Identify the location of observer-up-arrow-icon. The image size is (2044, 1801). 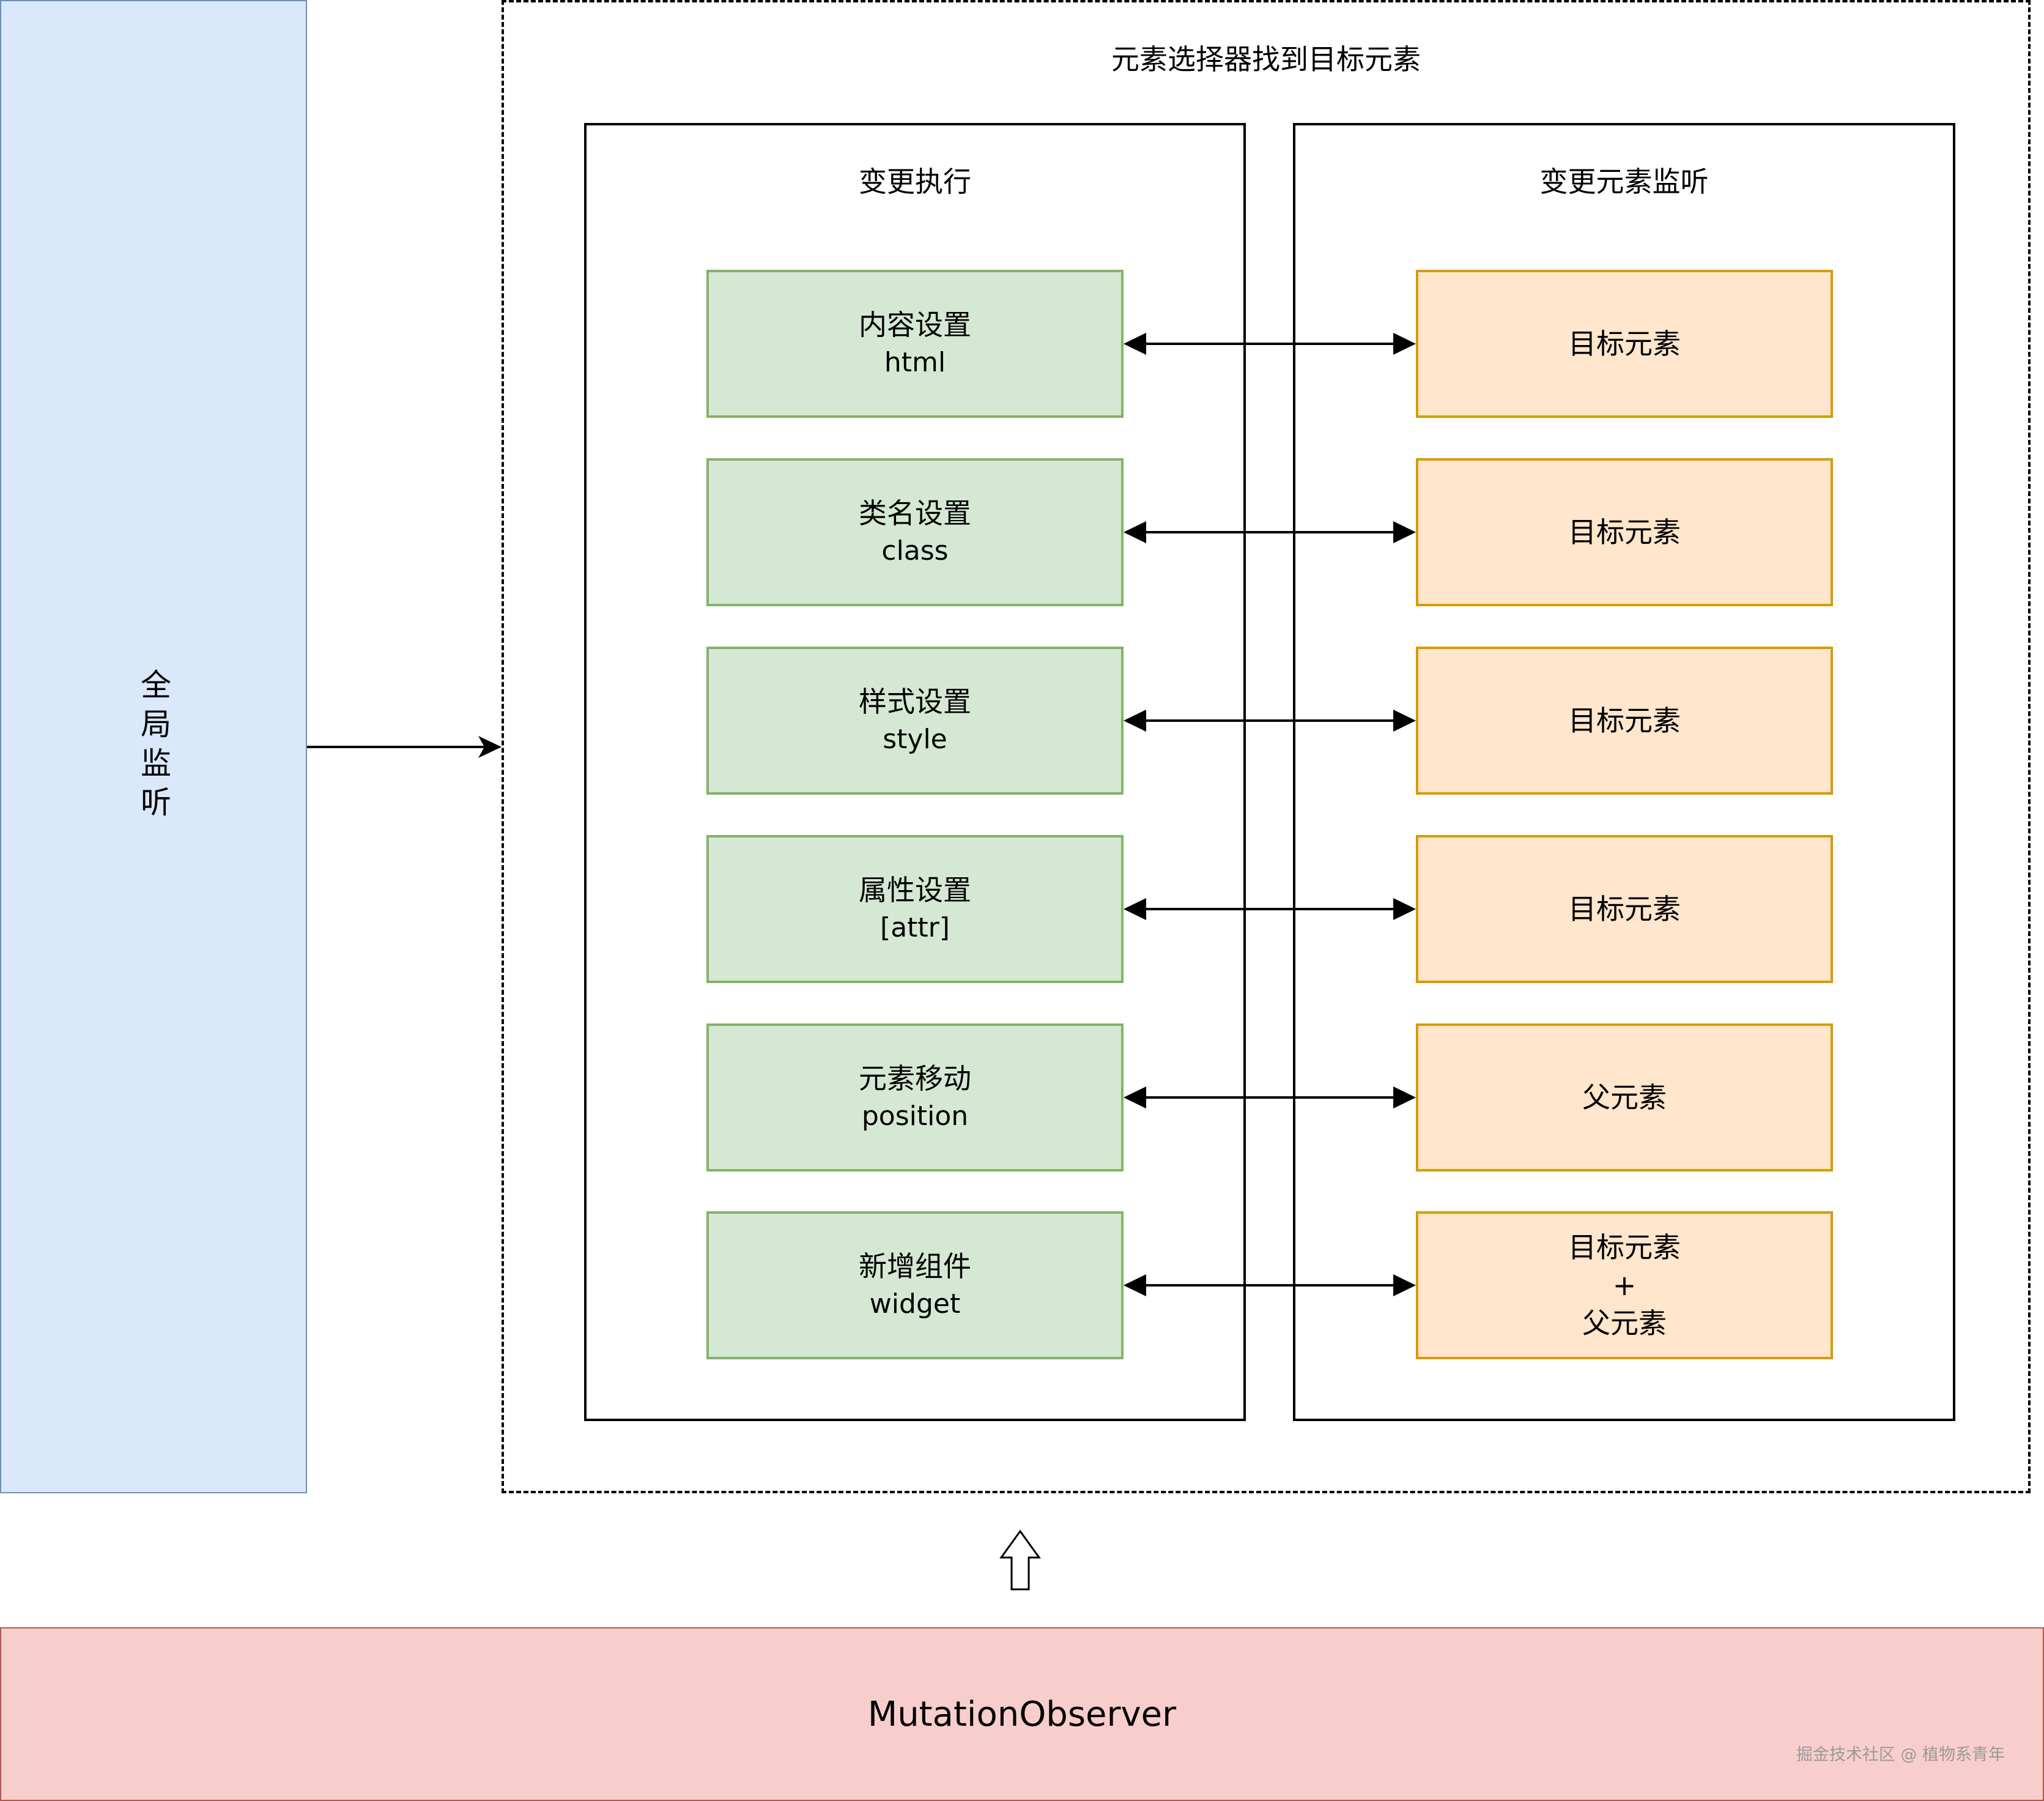
(1020, 1560).